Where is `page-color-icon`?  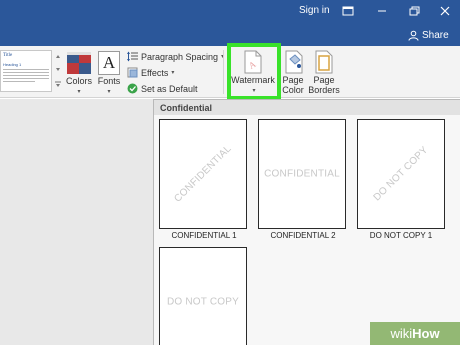 page-color-icon is located at coordinates (294, 62).